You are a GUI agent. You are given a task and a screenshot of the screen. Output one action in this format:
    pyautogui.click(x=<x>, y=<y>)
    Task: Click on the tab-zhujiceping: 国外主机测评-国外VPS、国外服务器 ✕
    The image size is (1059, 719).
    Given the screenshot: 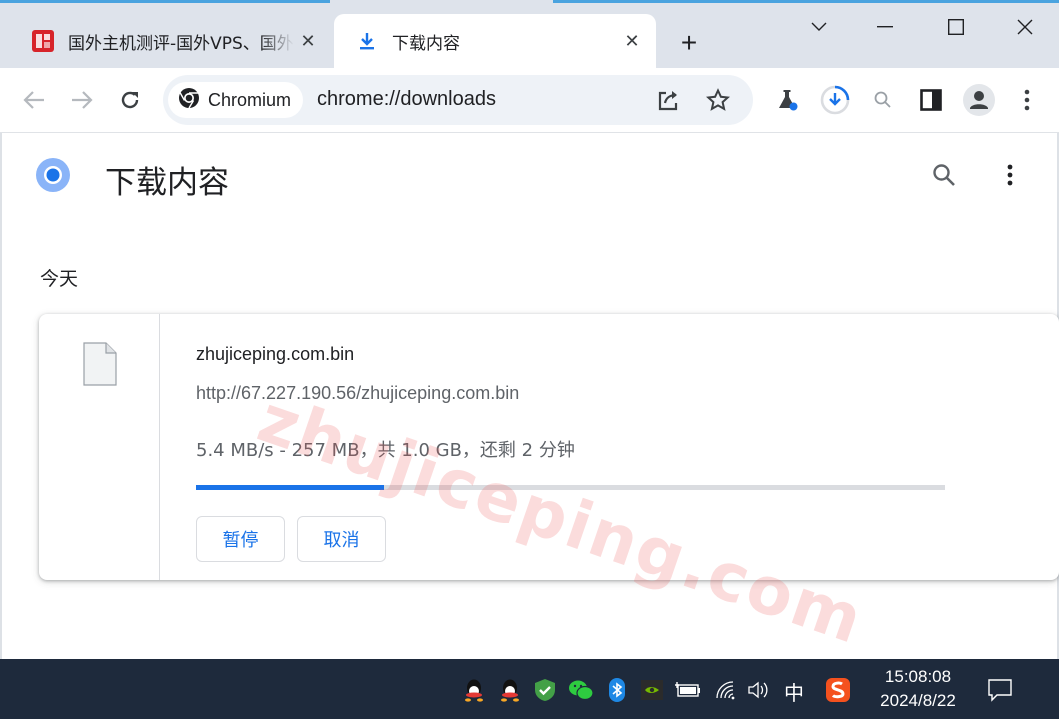 What is the action you would take?
    pyautogui.click(x=174, y=41)
    